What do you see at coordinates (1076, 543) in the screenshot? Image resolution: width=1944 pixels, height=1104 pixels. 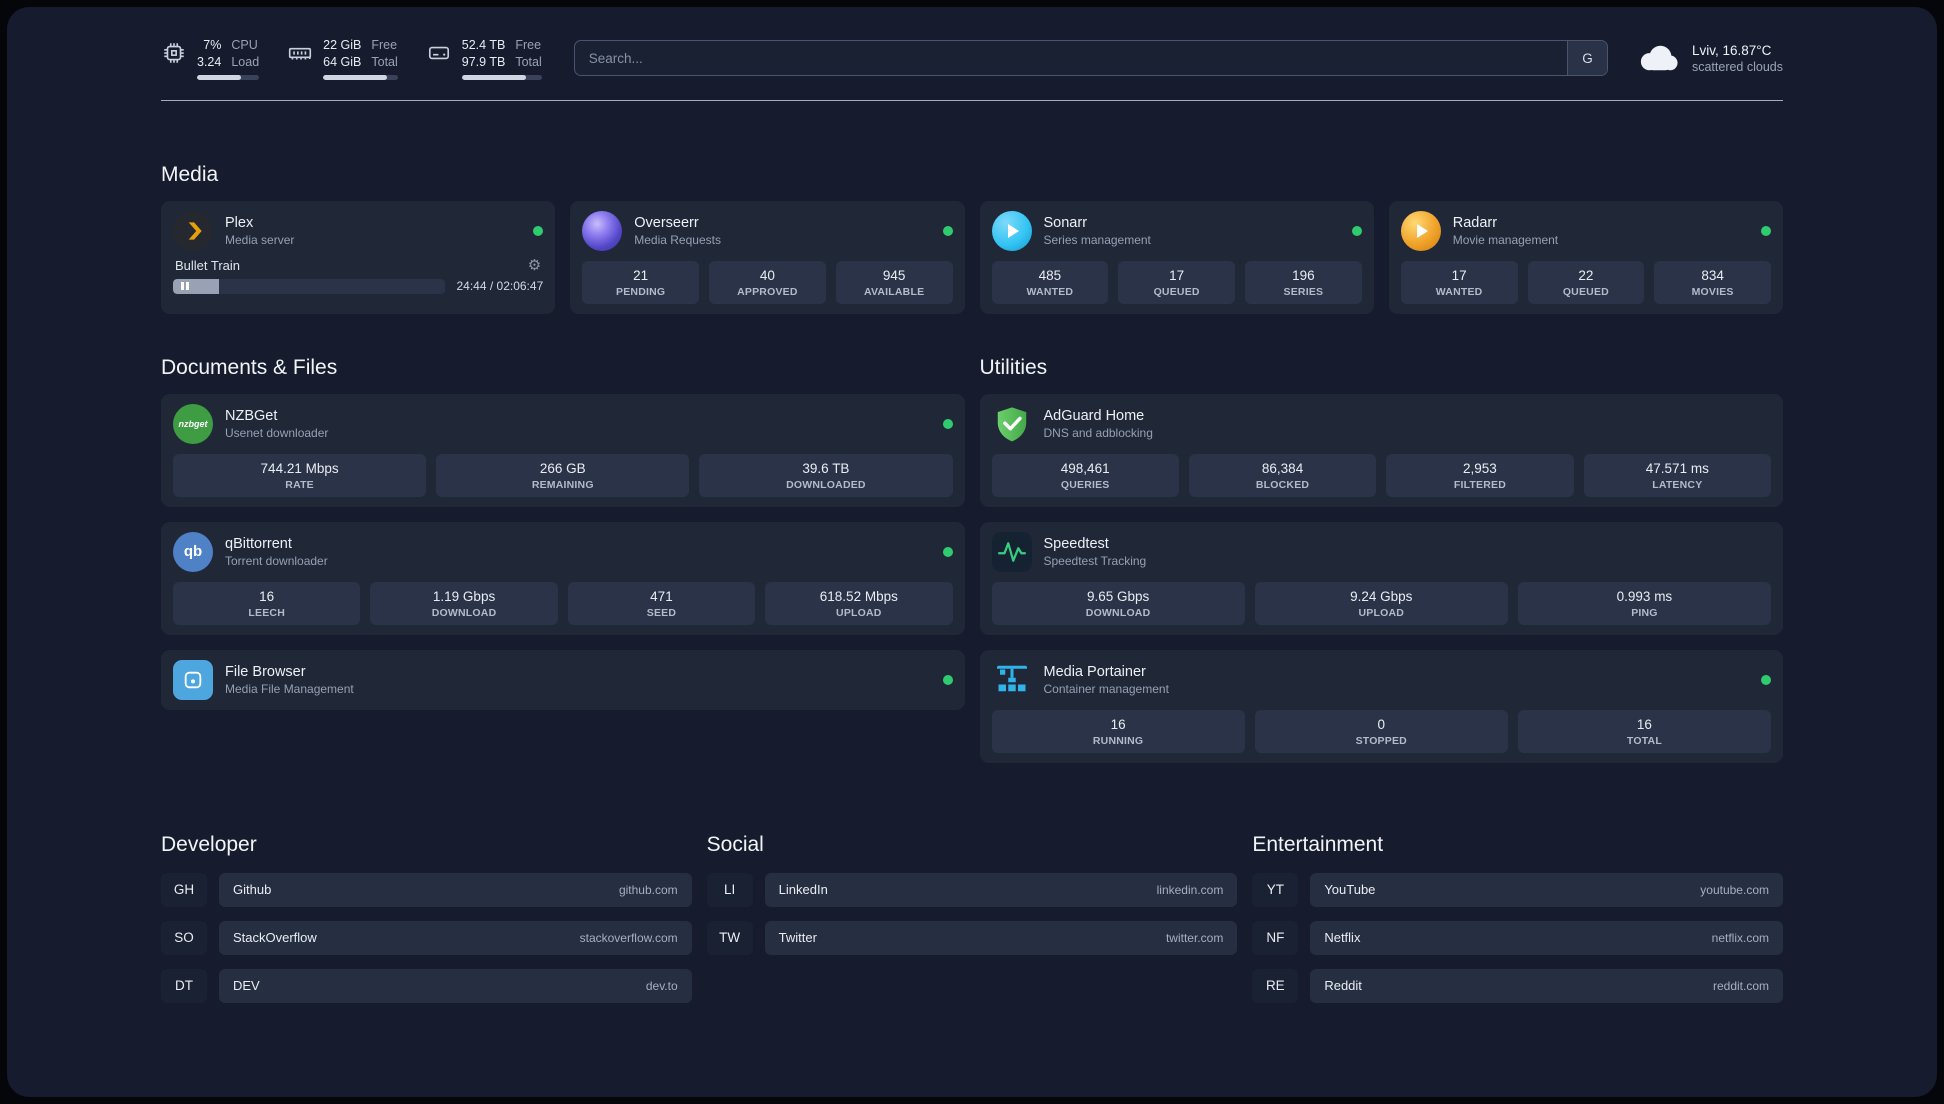 I see `app-name: Speedtest` at bounding box center [1076, 543].